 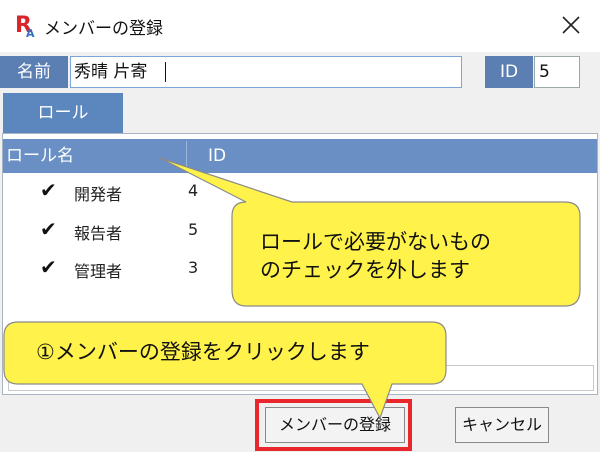 I want to click on callout-register-text: ①メンバーの登録をクリックします, so click(x=203, y=352).